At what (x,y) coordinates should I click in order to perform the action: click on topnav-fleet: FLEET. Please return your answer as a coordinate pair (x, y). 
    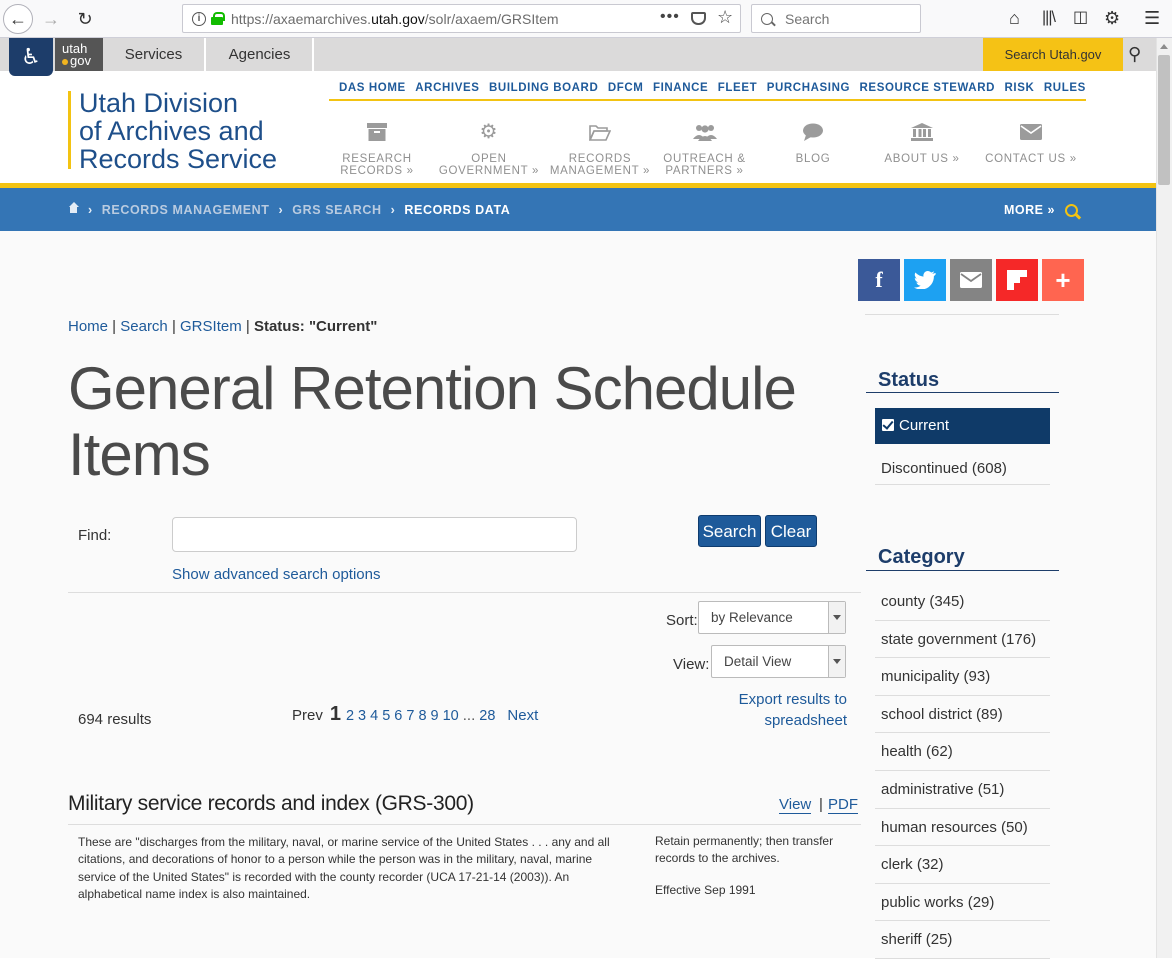
    Looking at the image, I should click on (737, 88).